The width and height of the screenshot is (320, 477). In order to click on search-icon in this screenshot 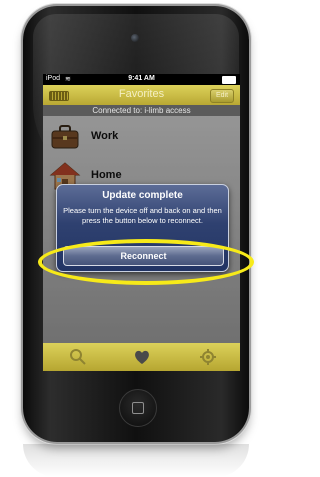, I will do `click(78, 357)`.